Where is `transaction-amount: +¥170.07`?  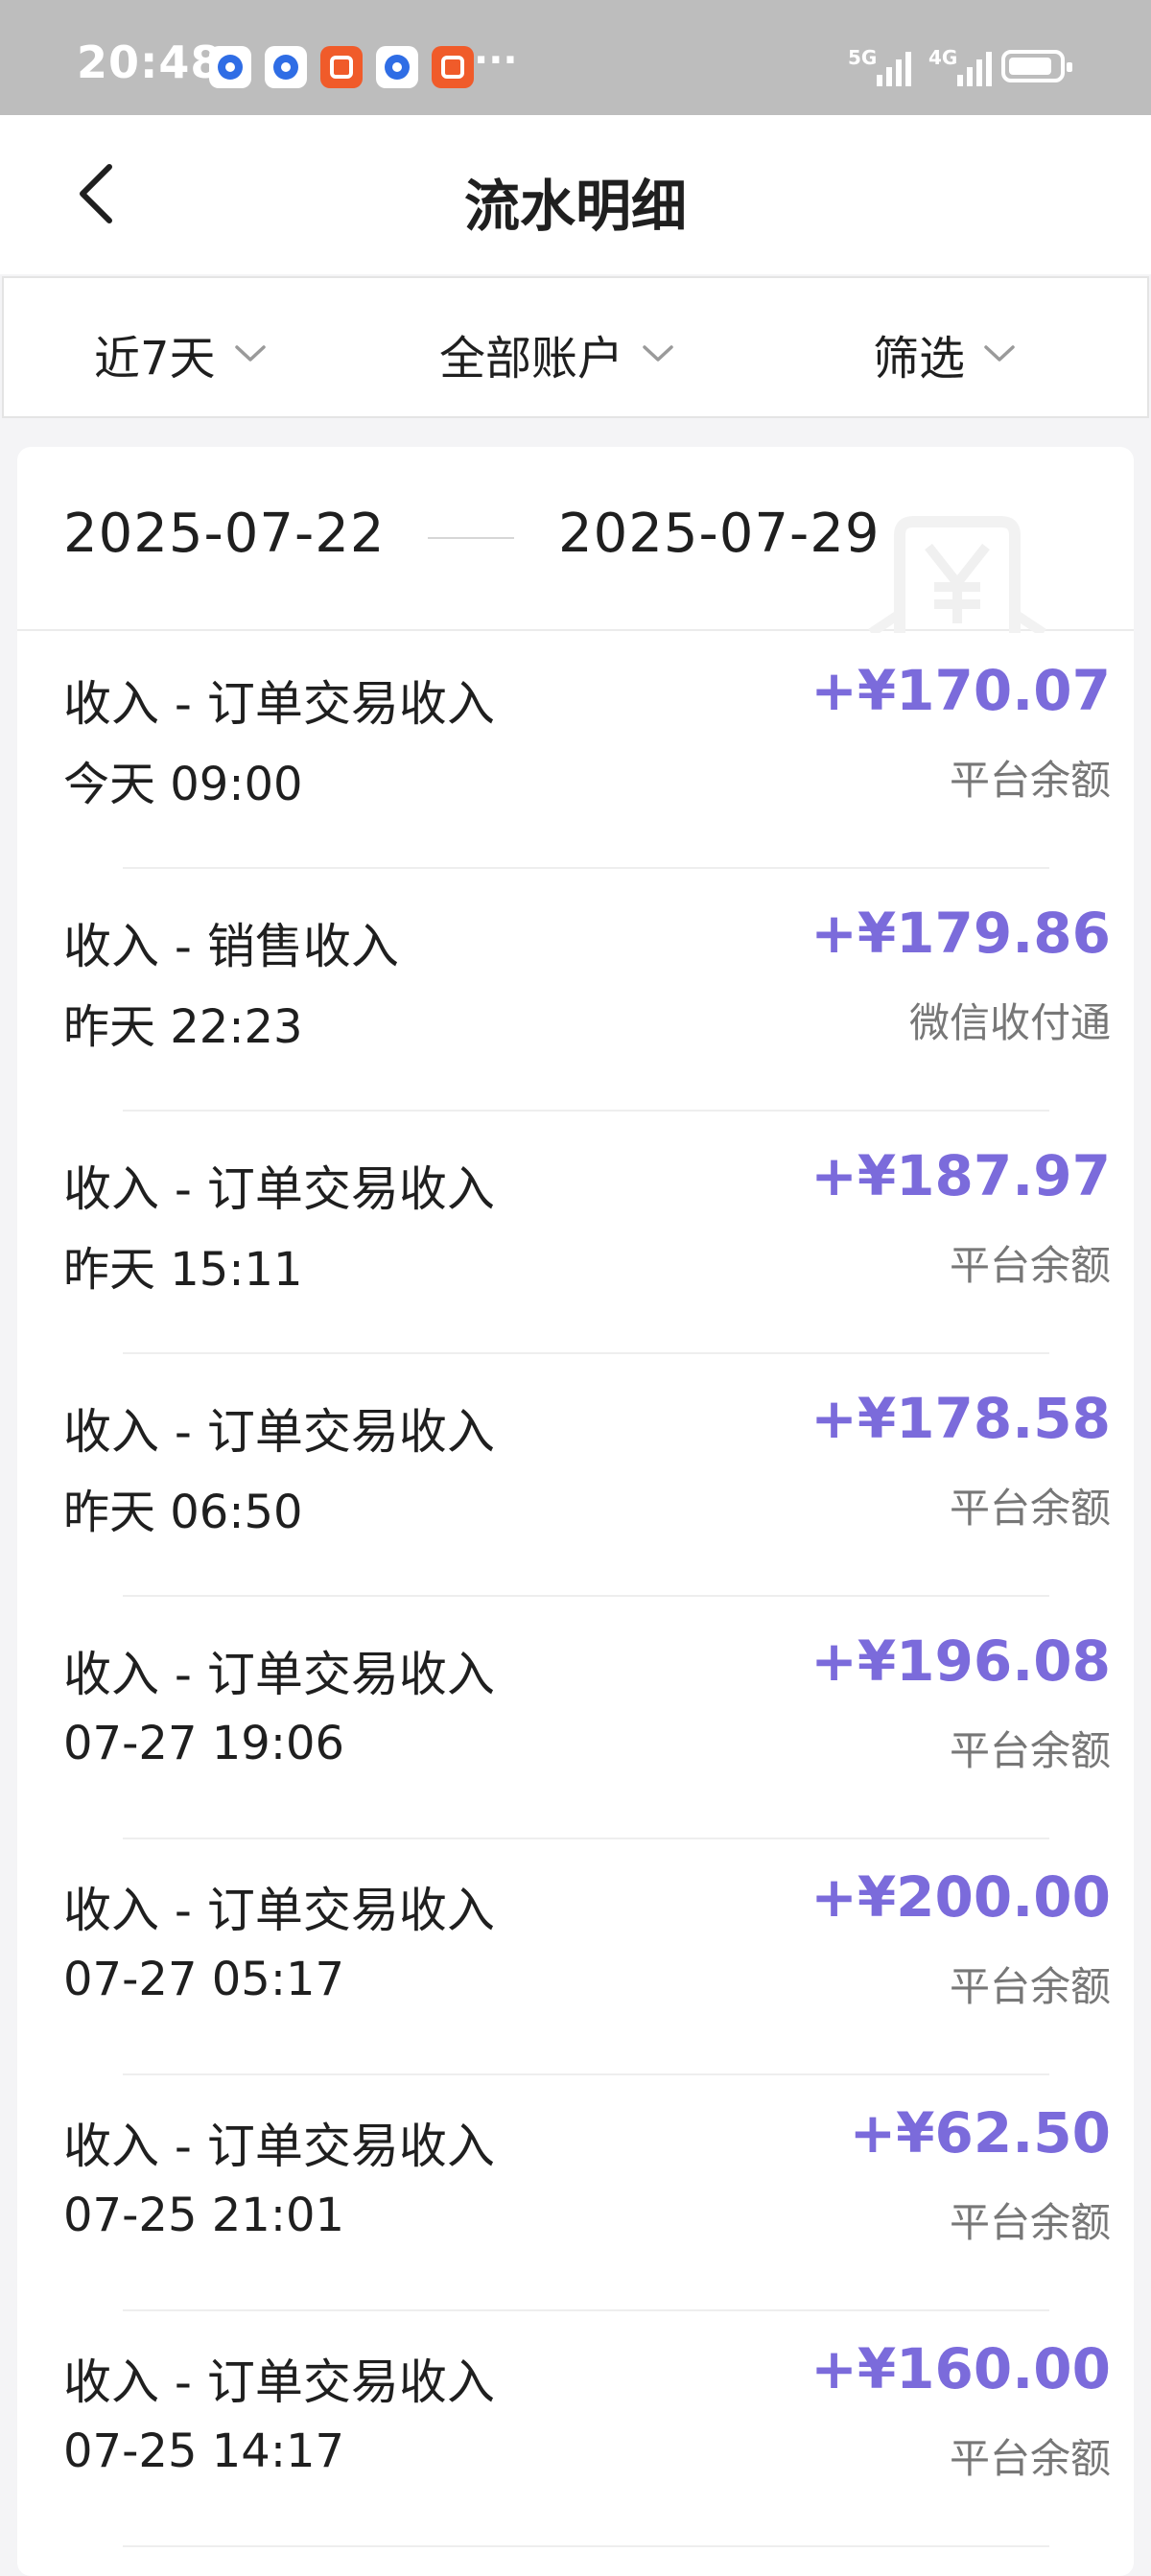
transaction-amount: +¥170.07 is located at coordinates (960, 690).